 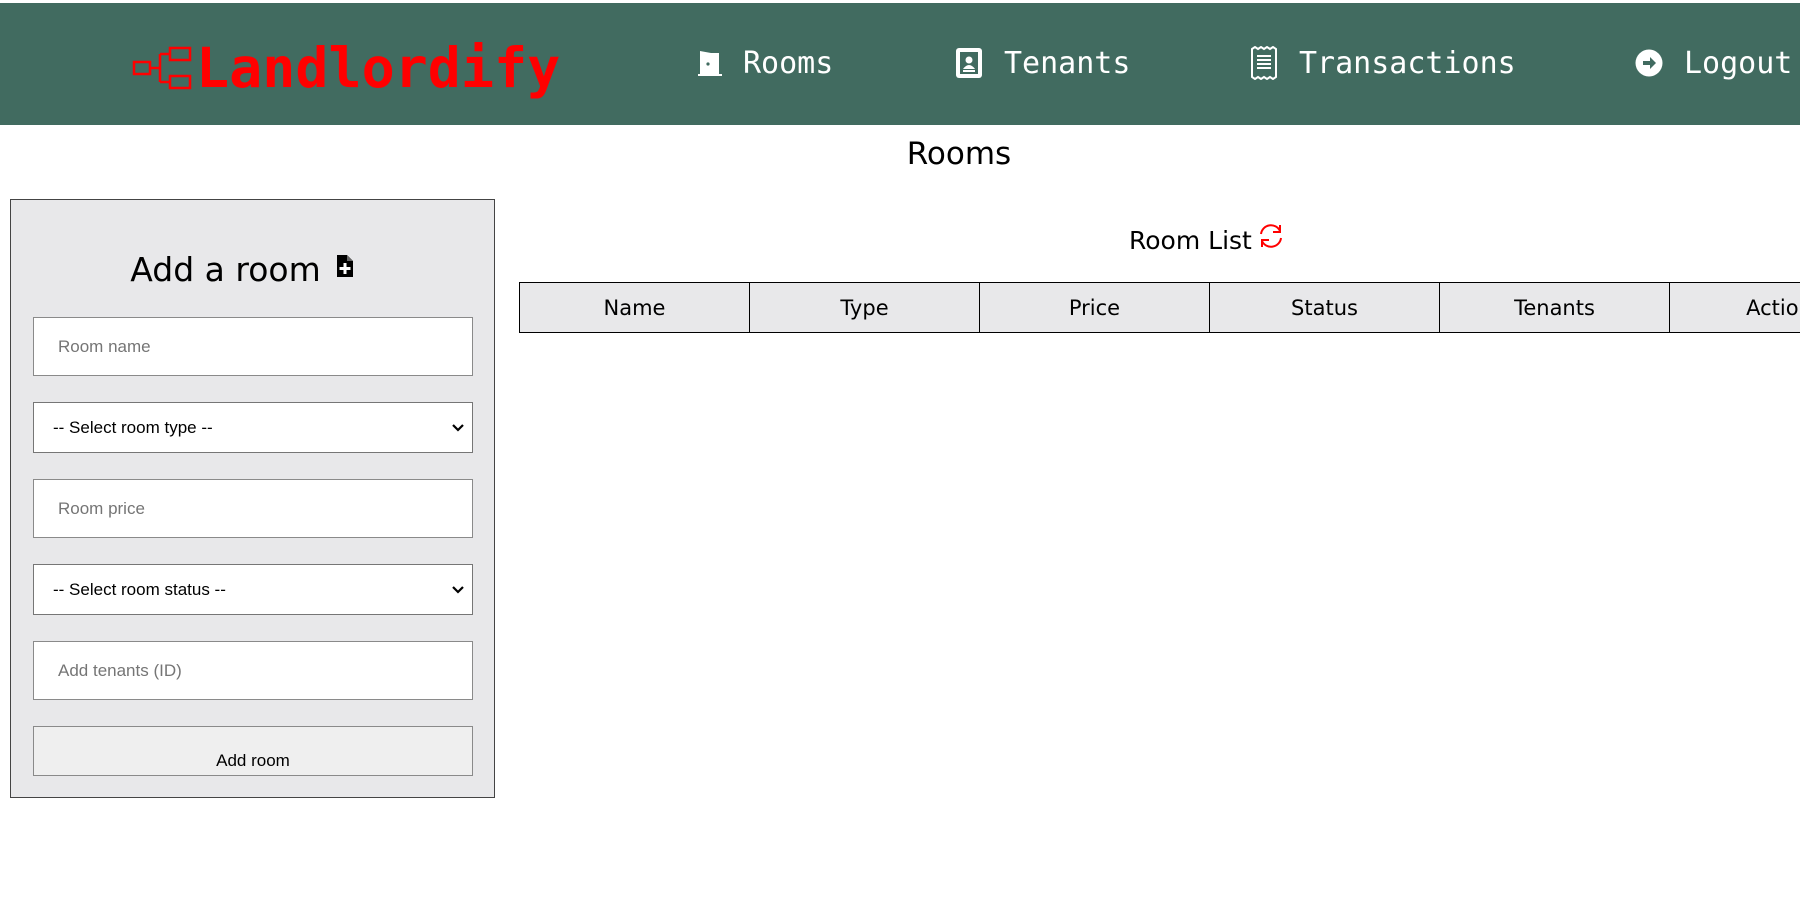 I want to click on room-table-header: Name Type Price Status Tenants Actions, so click(x=1159, y=307).